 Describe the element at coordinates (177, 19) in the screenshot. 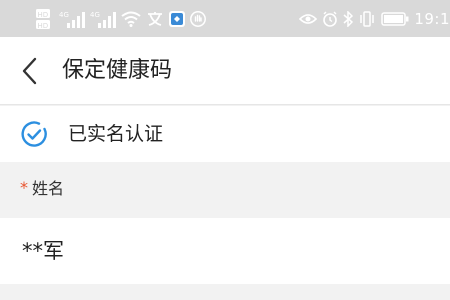

I see `app-notification-icon` at that location.